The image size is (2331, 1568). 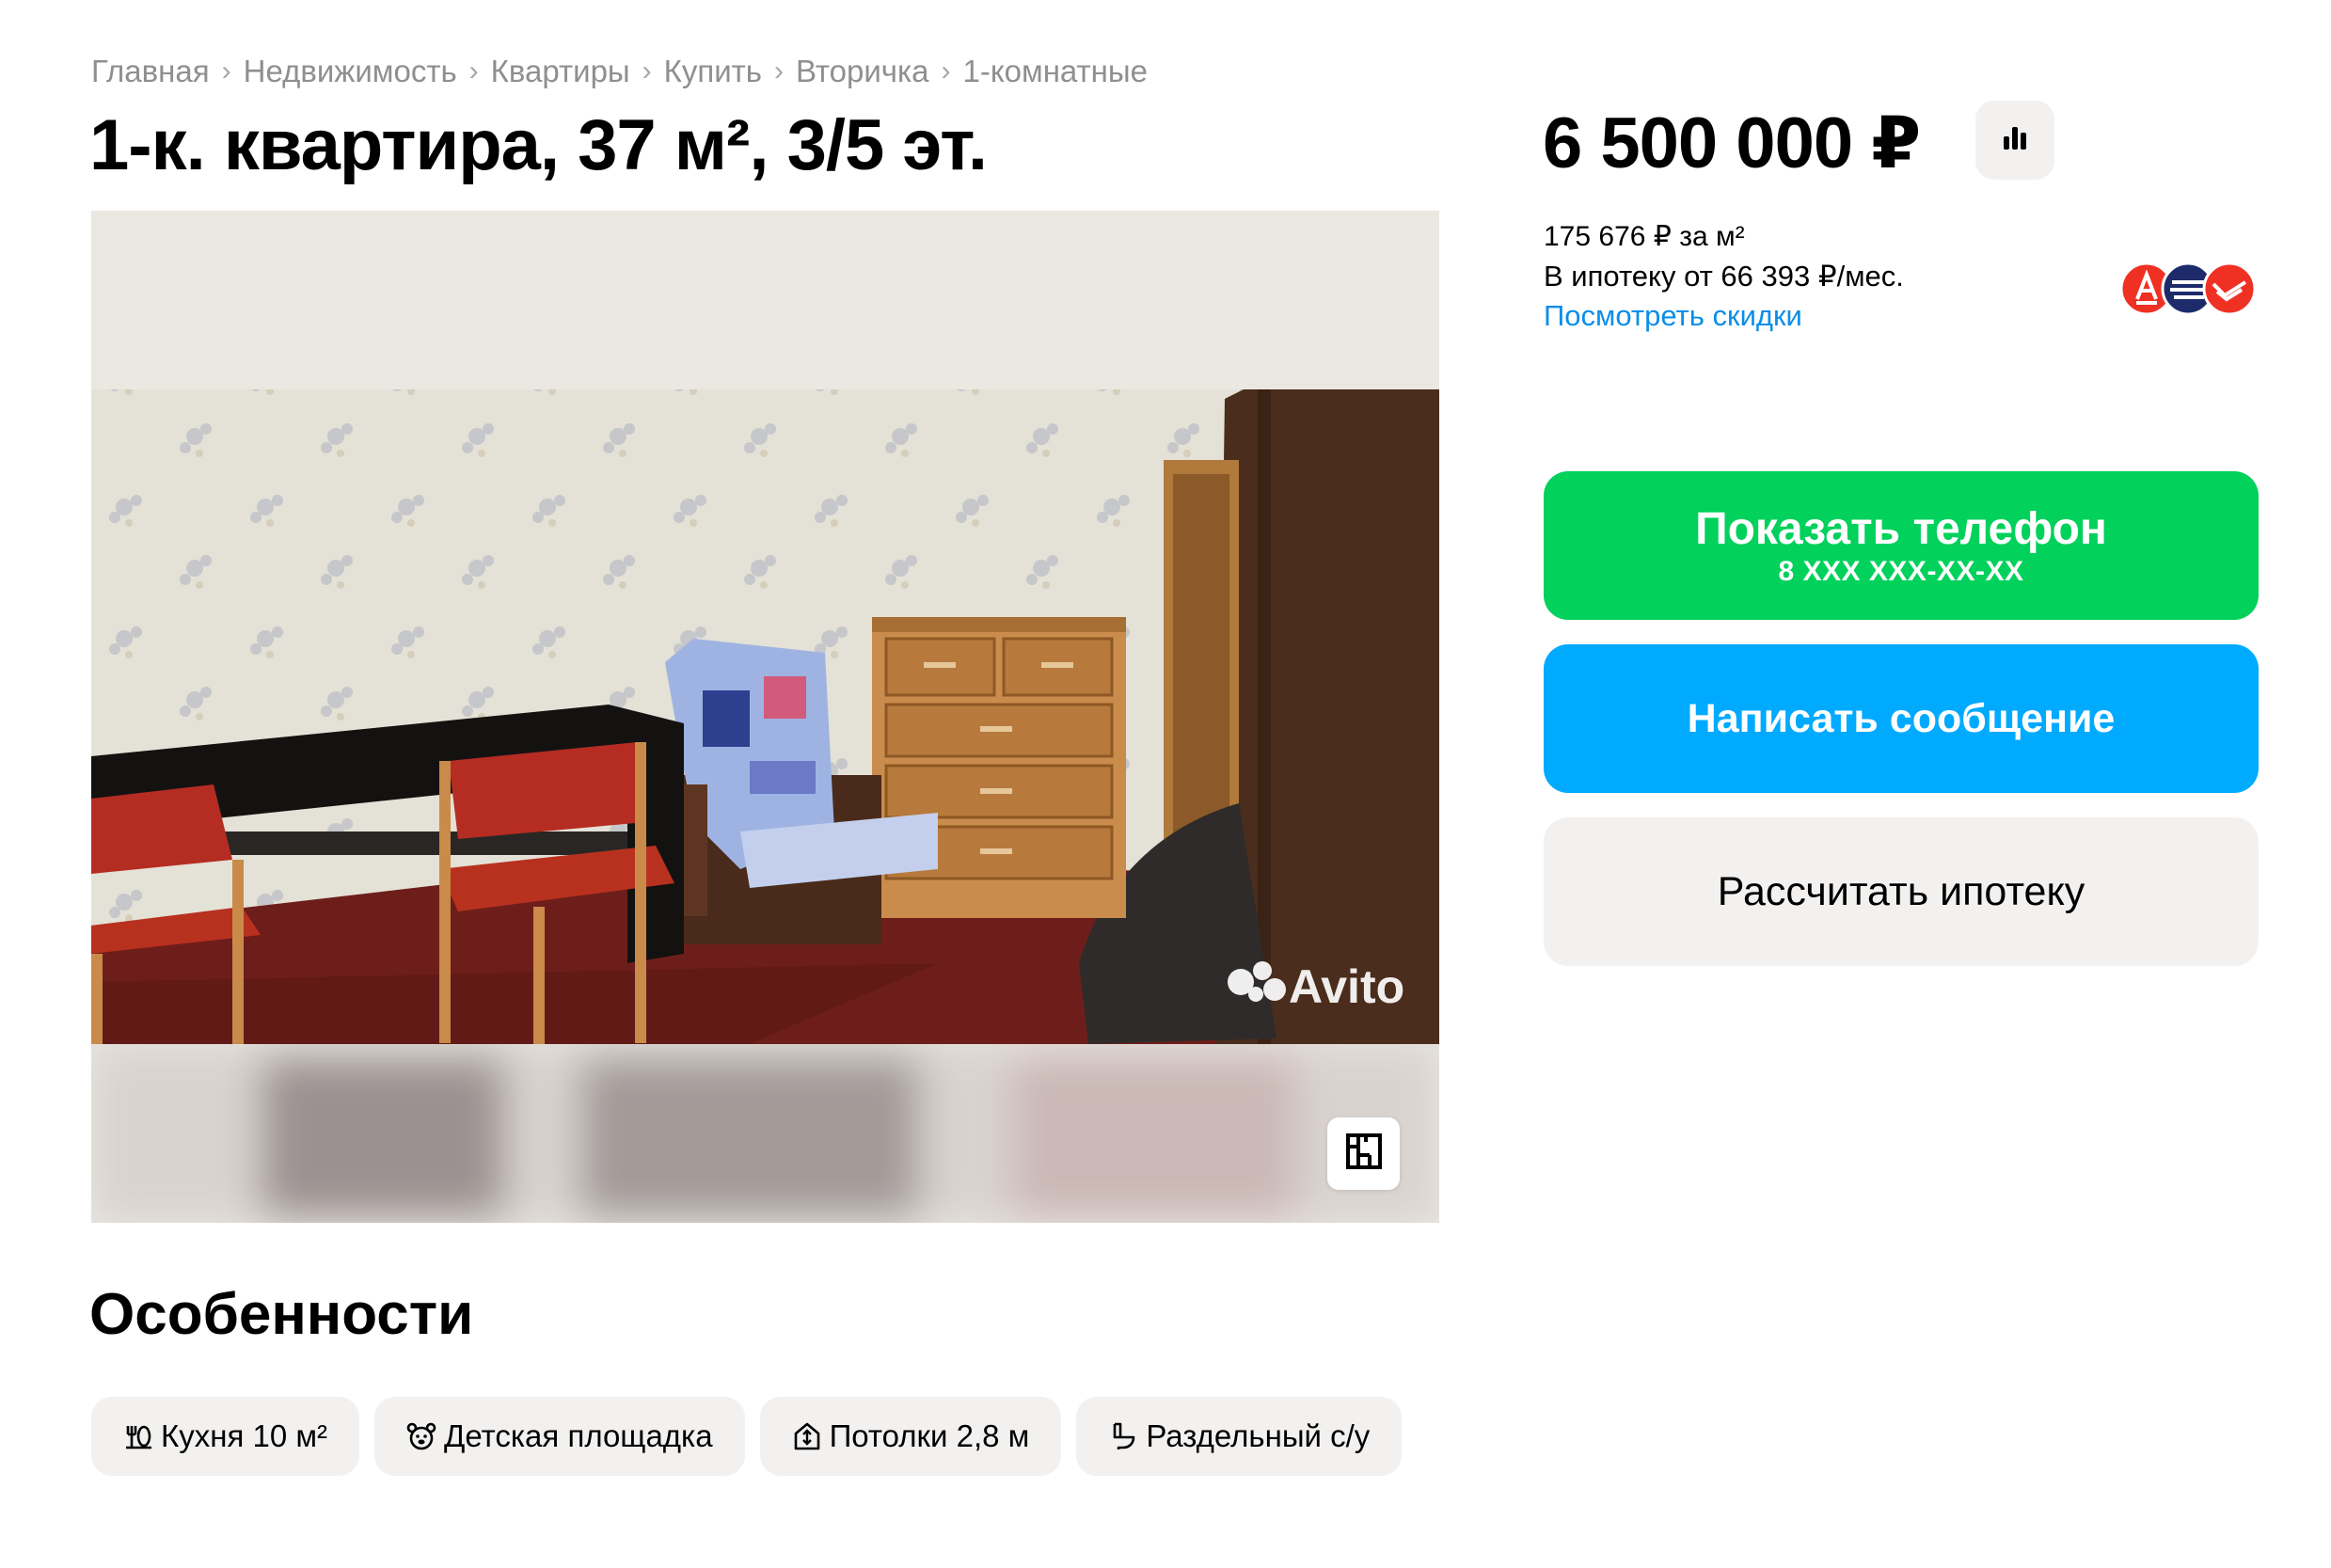 What do you see at coordinates (2188, 288) in the screenshot?
I see `bank-logos` at bounding box center [2188, 288].